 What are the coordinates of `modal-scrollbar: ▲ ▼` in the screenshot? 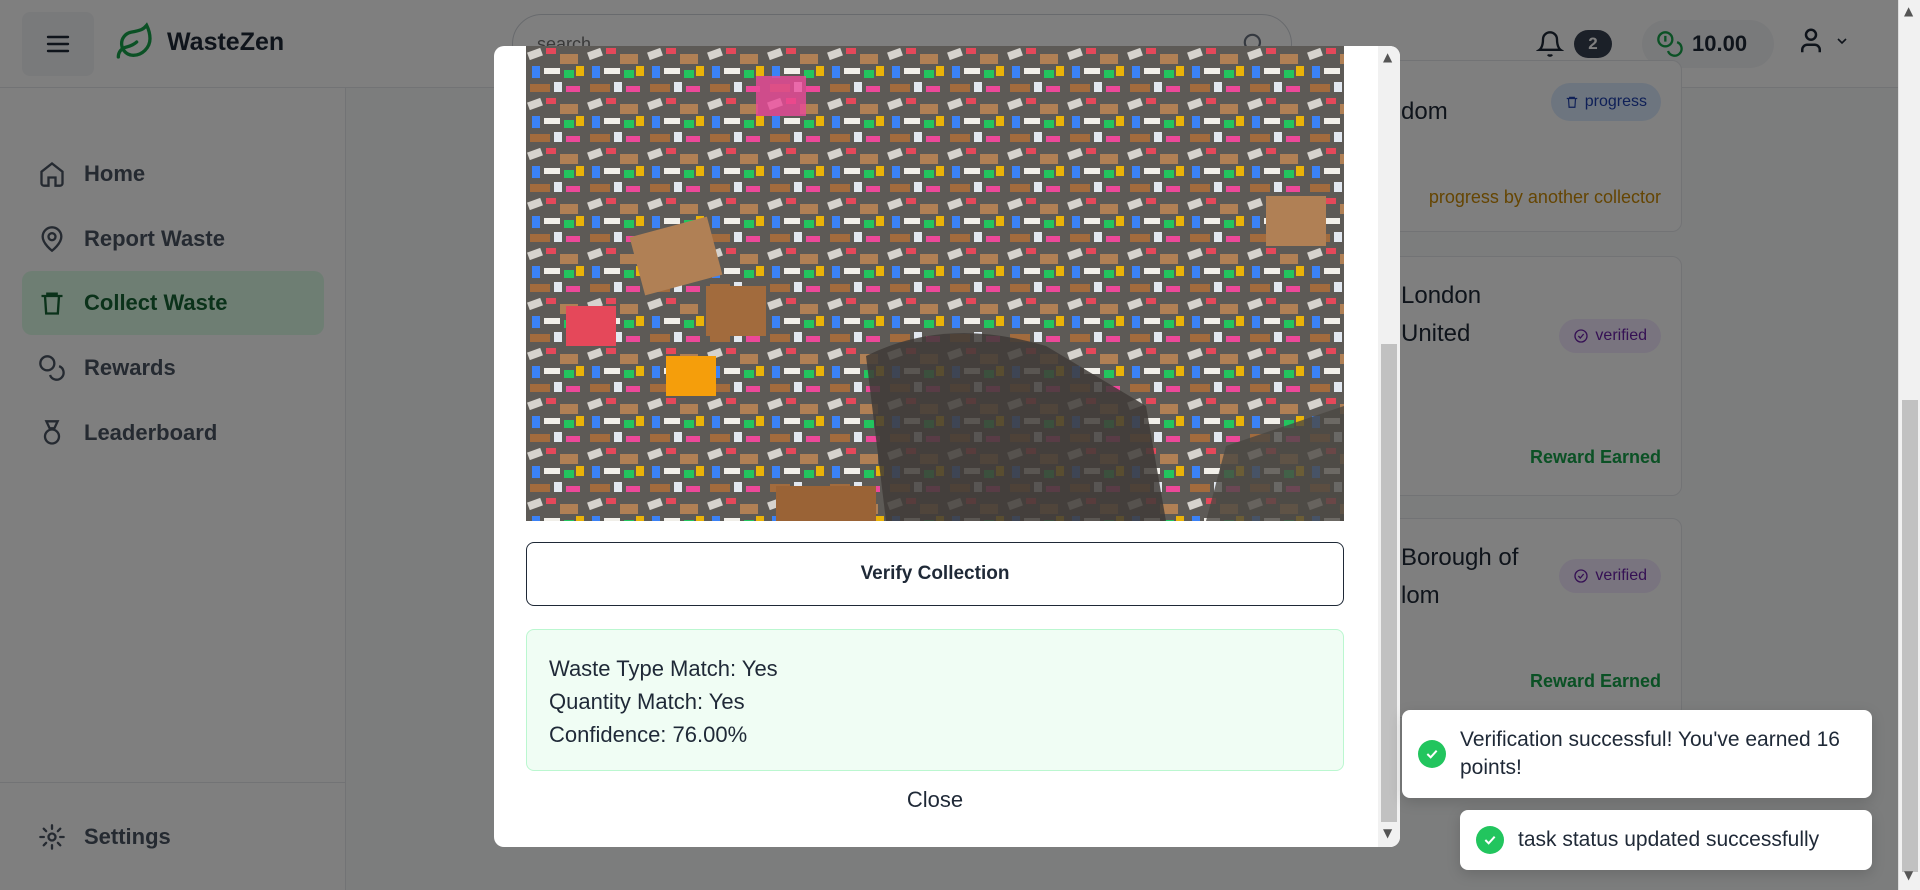 It's located at (1389, 446).